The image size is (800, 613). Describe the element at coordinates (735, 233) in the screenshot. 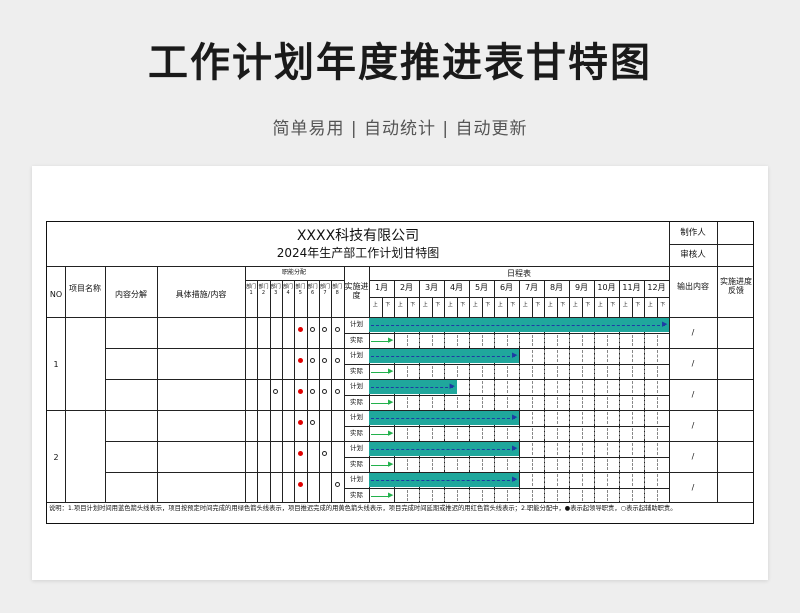

I see `maker-value-cell` at that location.